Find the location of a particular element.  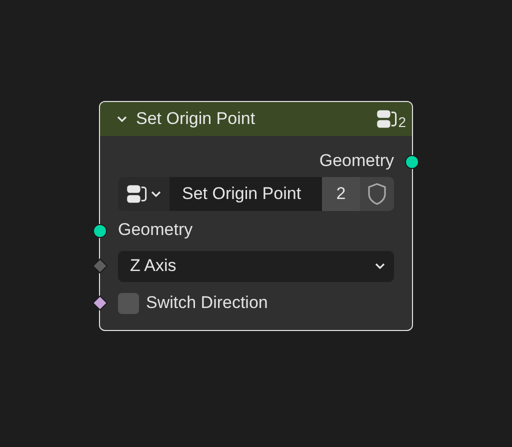

shield-icon is located at coordinates (377, 194).